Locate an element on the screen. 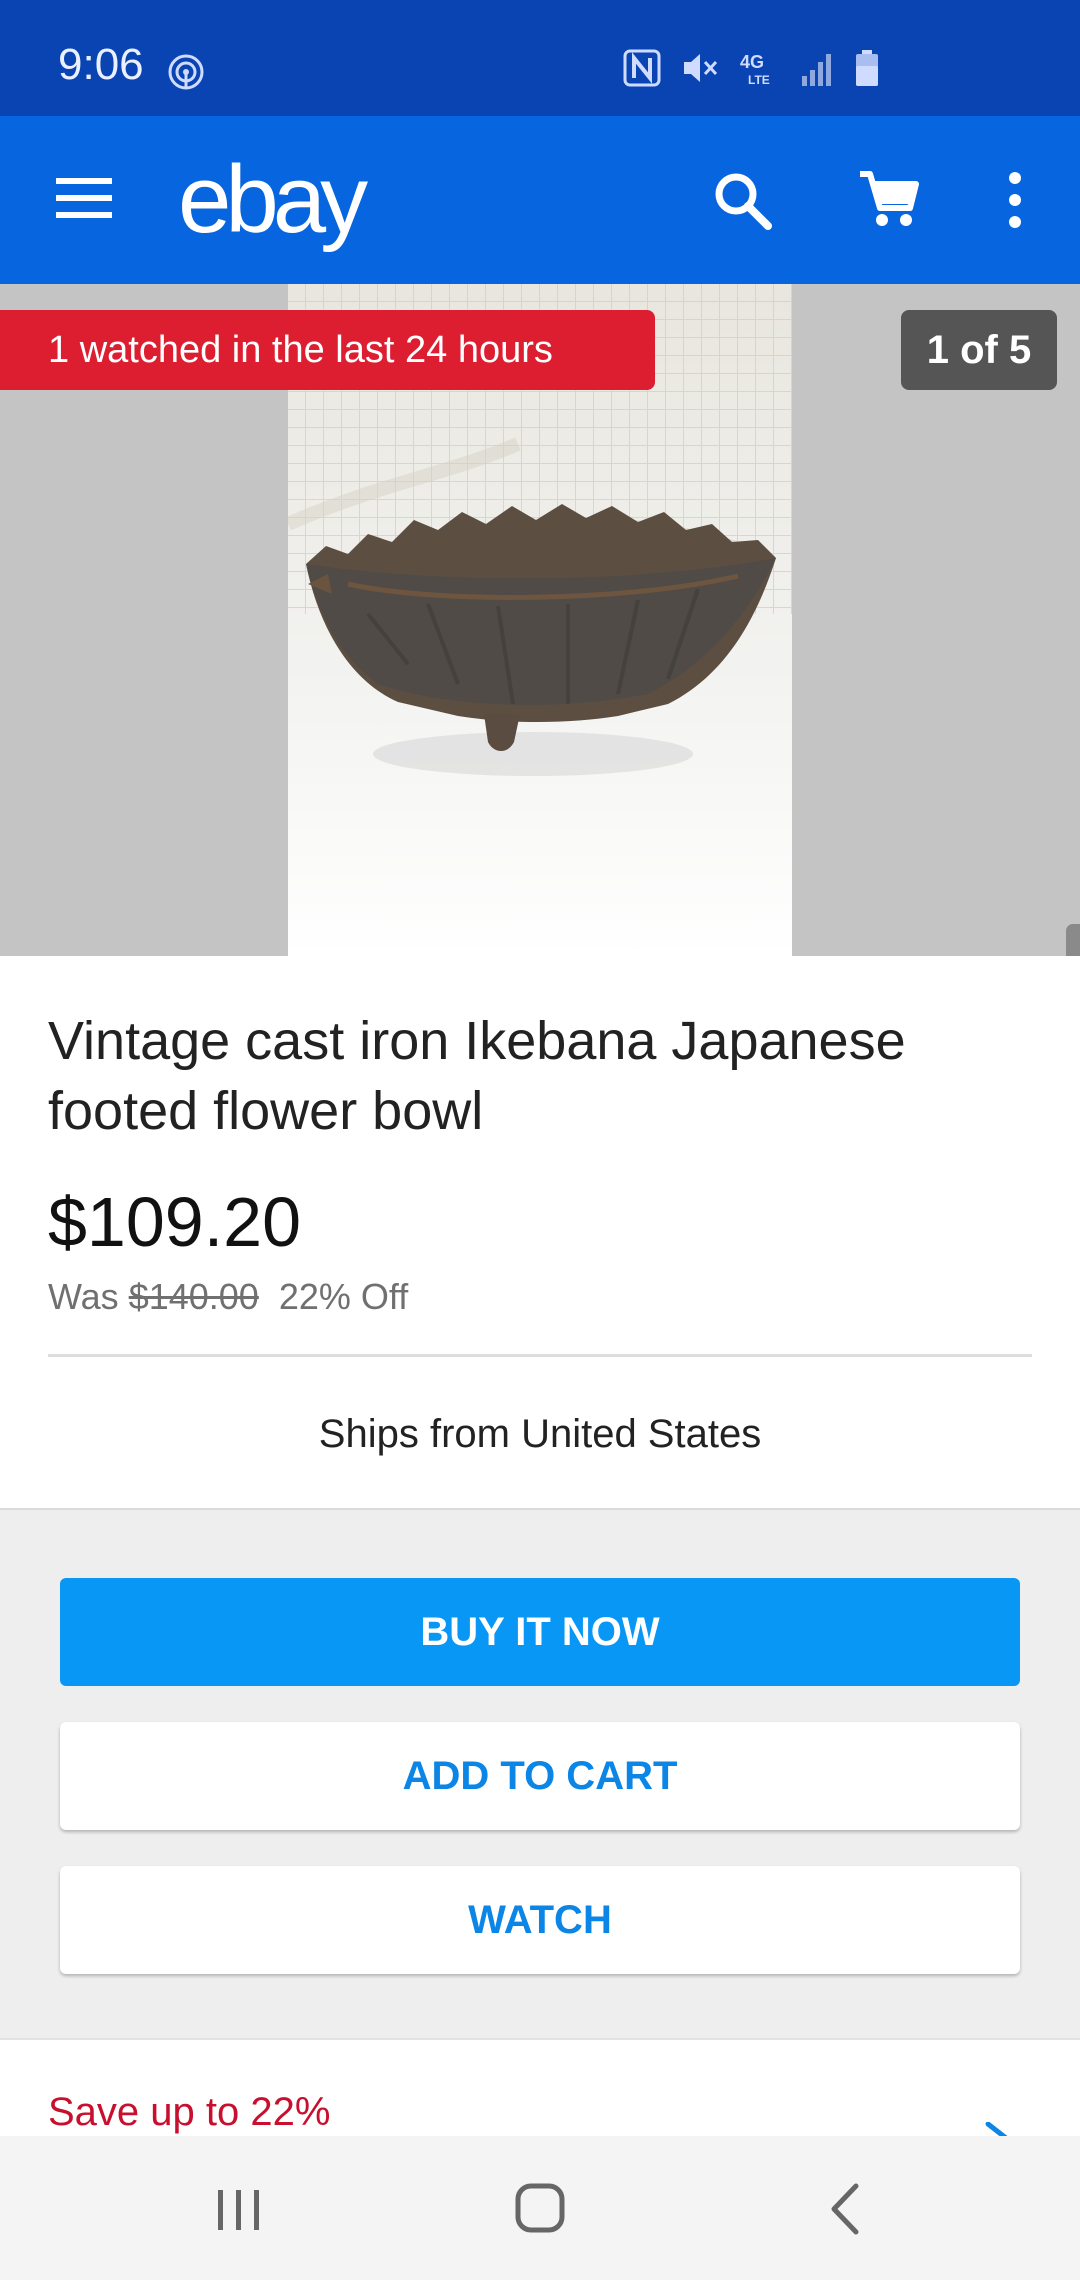 This screenshot has width=1080, height=2280. system-nav-bar is located at coordinates (540, 2208).